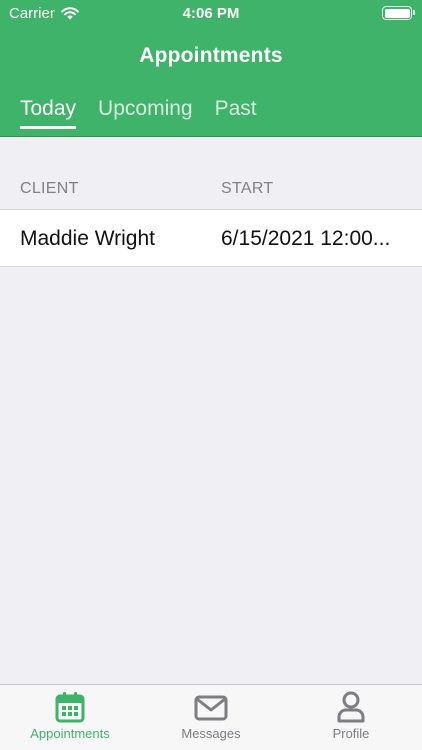 The height and width of the screenshot is (750, 422). I want to click on tab-today: Today, so click(48, 113).